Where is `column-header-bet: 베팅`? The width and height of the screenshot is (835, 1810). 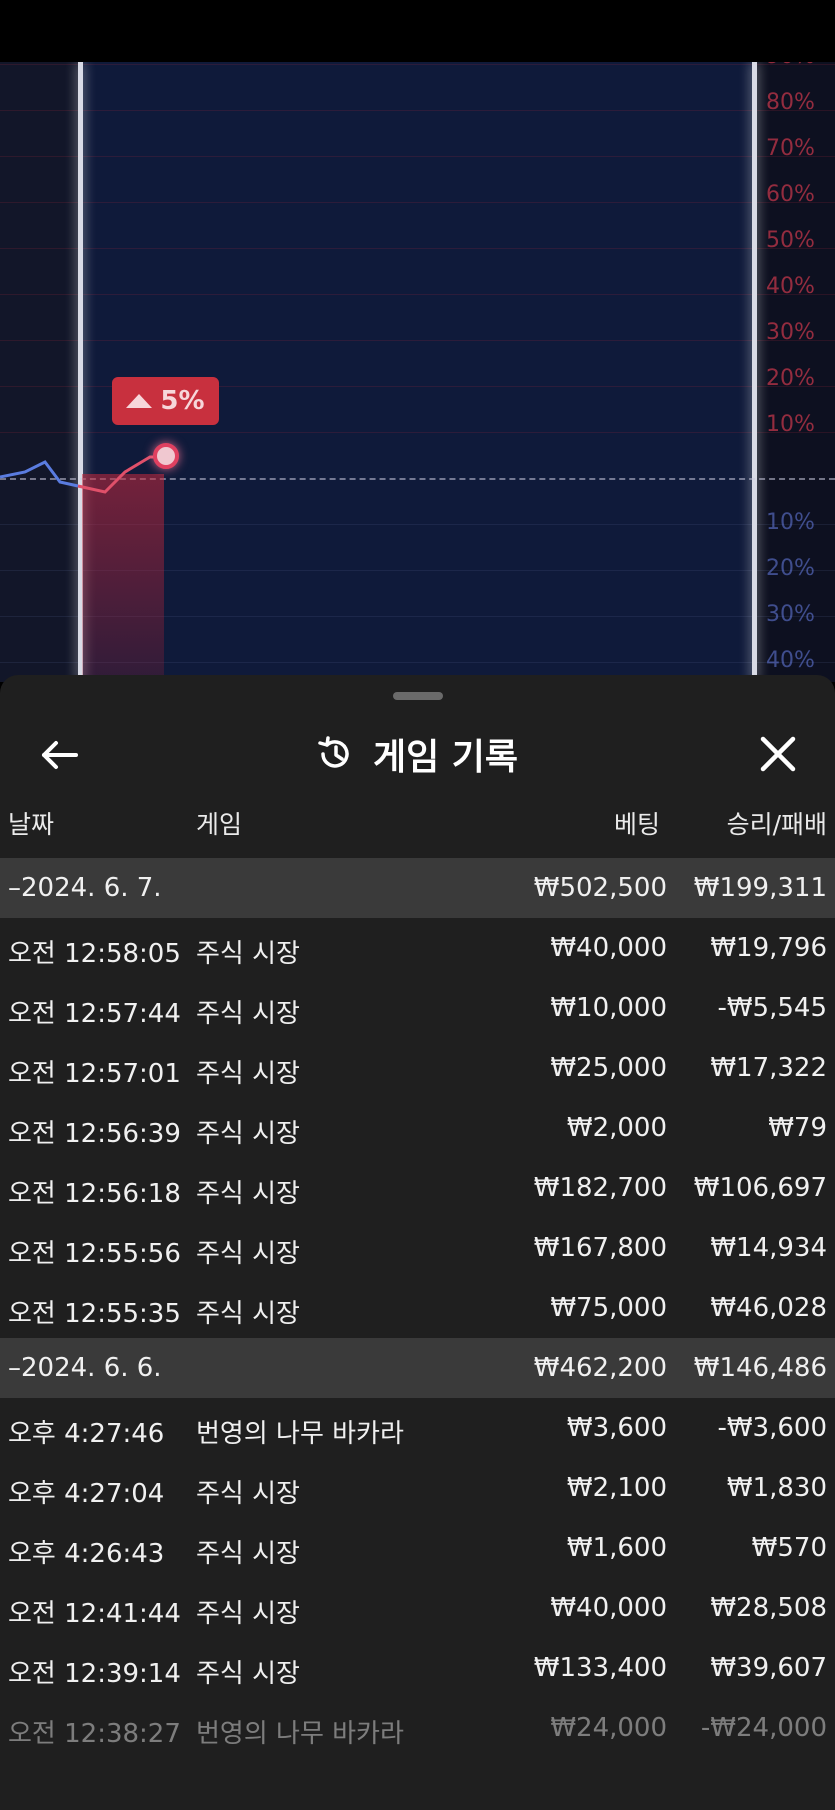
column-header-bet: 베팅 is located at coordinates (636, 824).